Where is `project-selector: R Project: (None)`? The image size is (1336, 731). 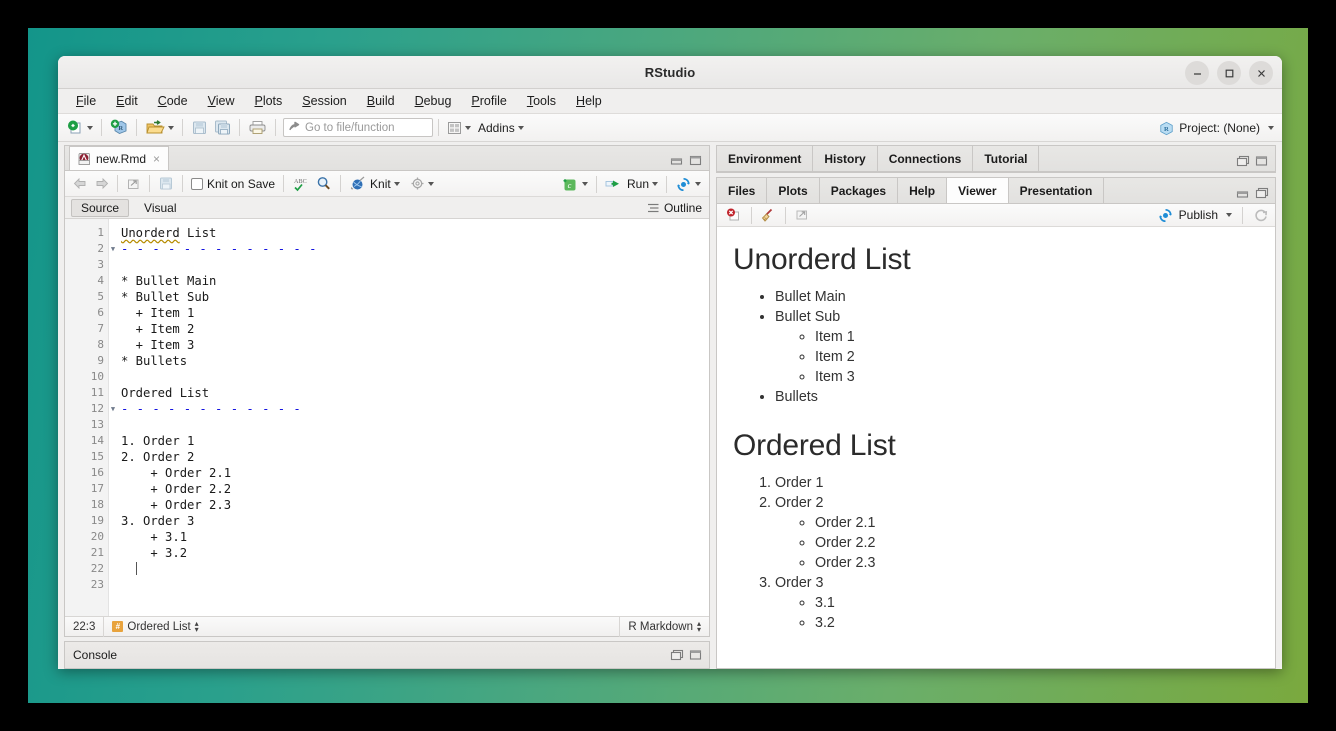 project-selector: R Project: (None) is located at coordinates (1216, 128).